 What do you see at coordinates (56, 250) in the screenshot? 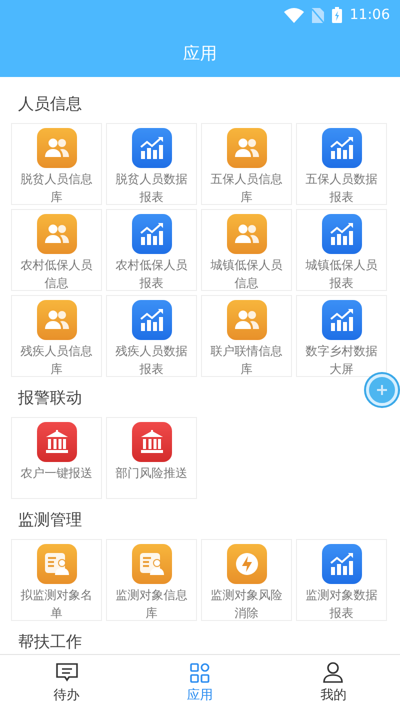
I see `app-tile: 农村低保人员信息` at bounding box center [56, 250].